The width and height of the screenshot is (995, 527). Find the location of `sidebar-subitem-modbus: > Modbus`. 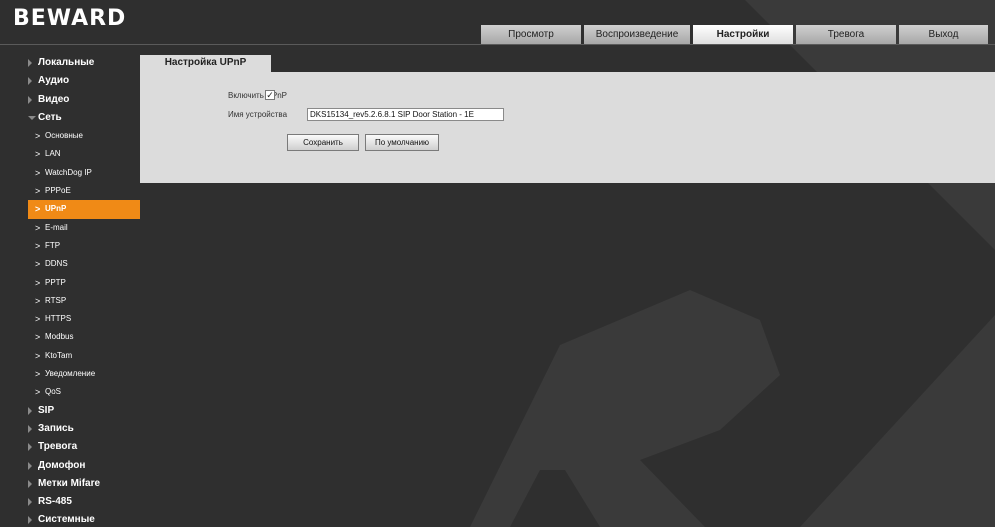

sidebar-subitem-modbus: > Modbus is located at coordinates (84, 337).